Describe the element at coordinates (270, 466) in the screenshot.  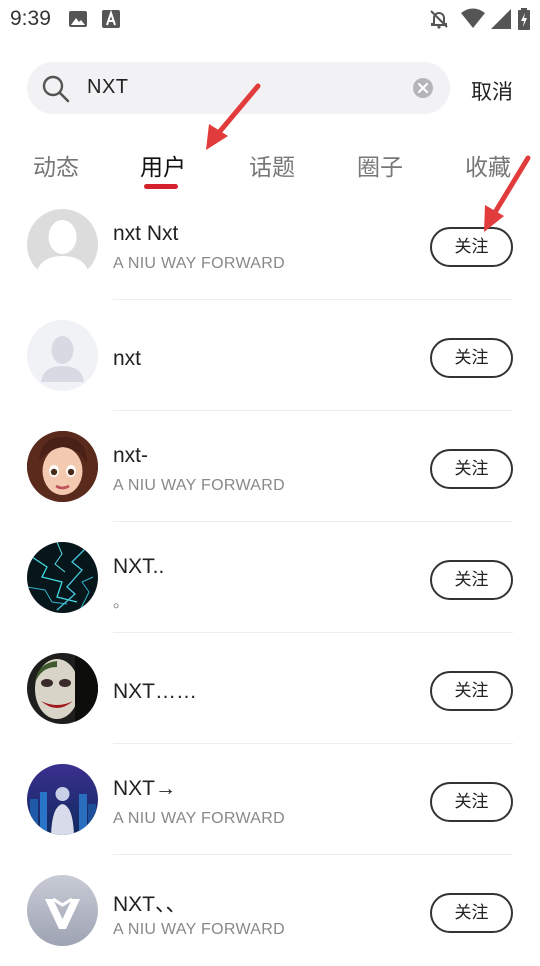
I see `list-item: nxt- A NIU WAY FORWARD 关注` at that location.